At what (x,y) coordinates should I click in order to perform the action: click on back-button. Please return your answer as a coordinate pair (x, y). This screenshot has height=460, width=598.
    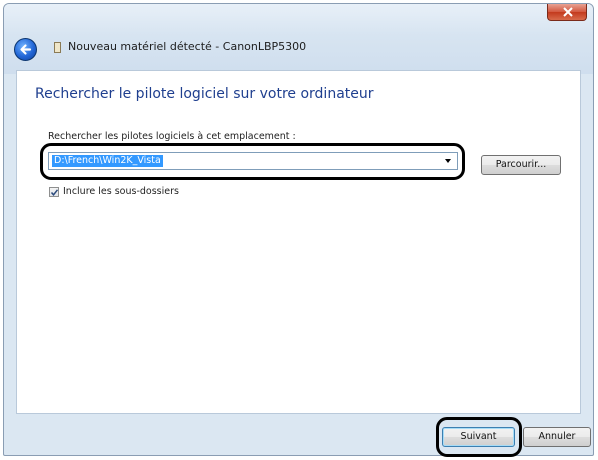
    Looking at the image, I should click on (25, 49).